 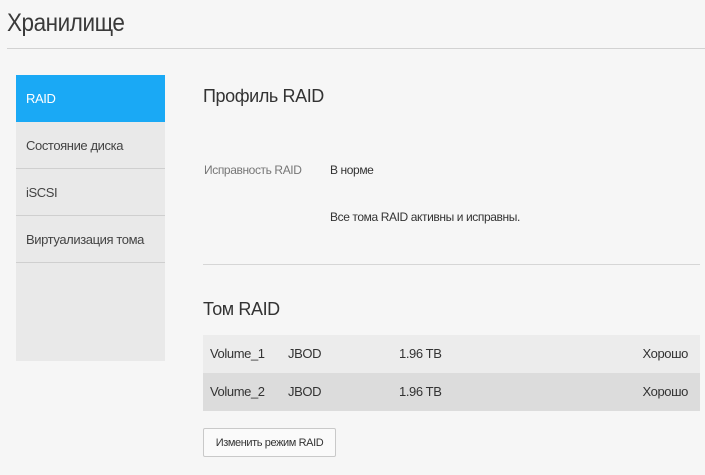 I want to click on table-row: Volume_1 JBOD 1.96 TB Хорошо, so click(x=451, y=354).